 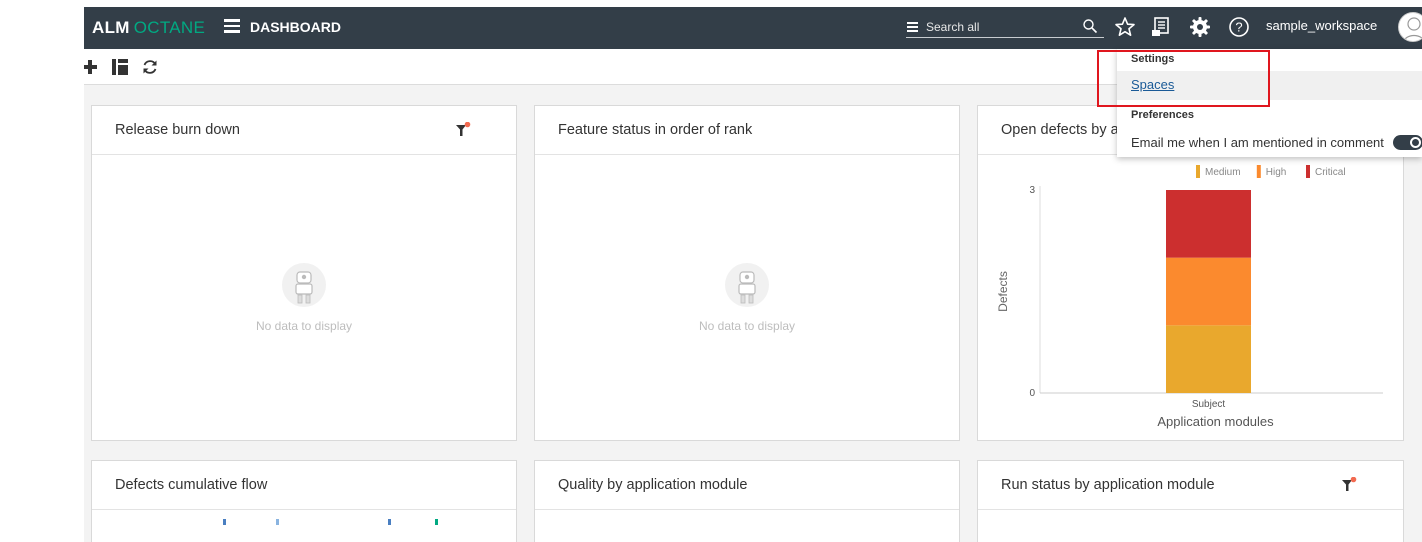 What do you see at coordinates (330, 522) in the screenshot?
I see `cumulative-flow-chart-top` at bounding box center [330, 522].